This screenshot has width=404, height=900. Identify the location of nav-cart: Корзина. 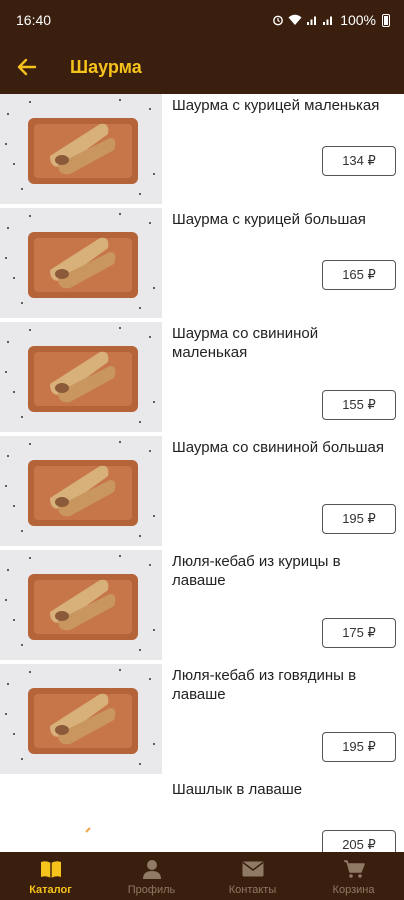
(353, 876).